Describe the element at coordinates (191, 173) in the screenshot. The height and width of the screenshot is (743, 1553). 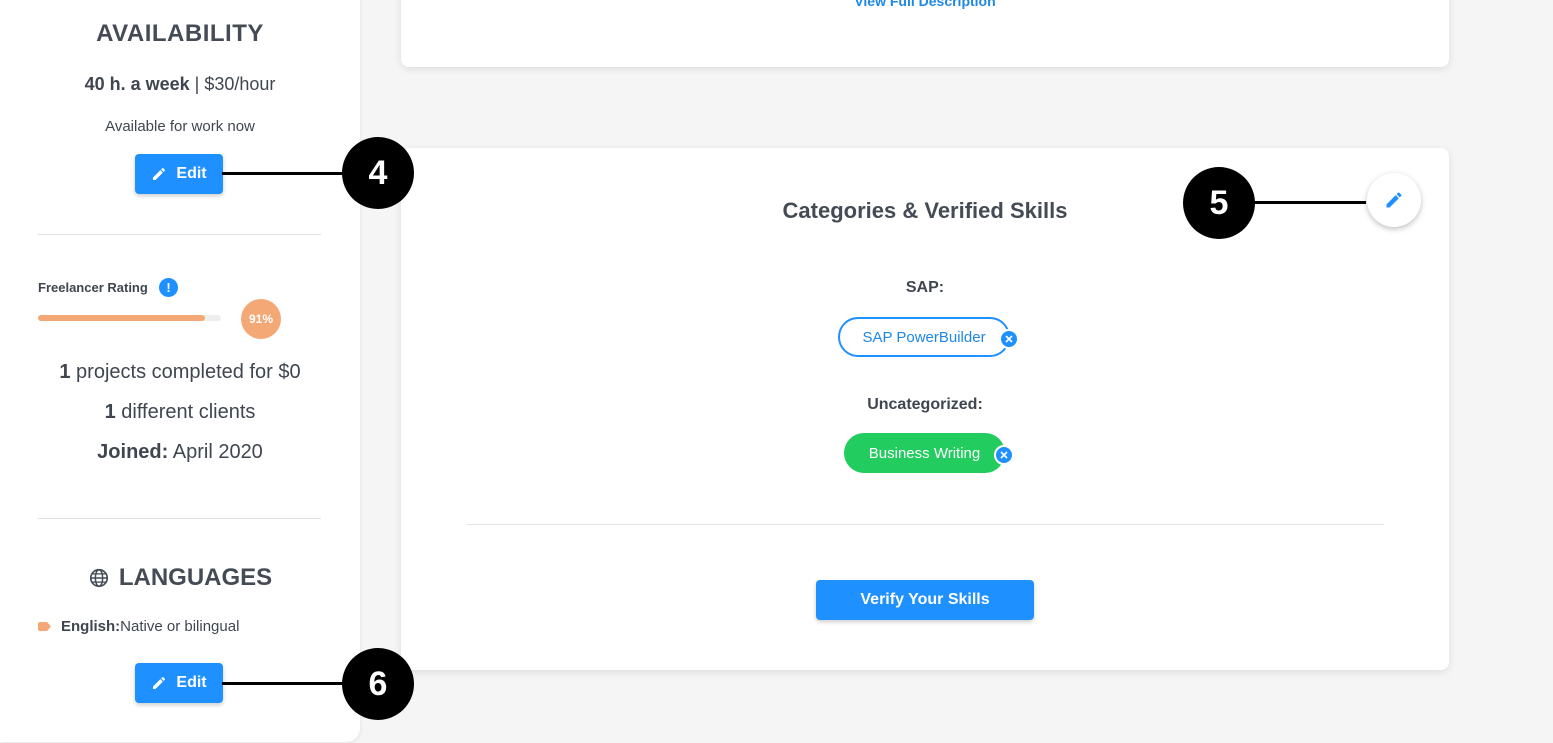
I see `edit-availability-label: Edit` at that location.